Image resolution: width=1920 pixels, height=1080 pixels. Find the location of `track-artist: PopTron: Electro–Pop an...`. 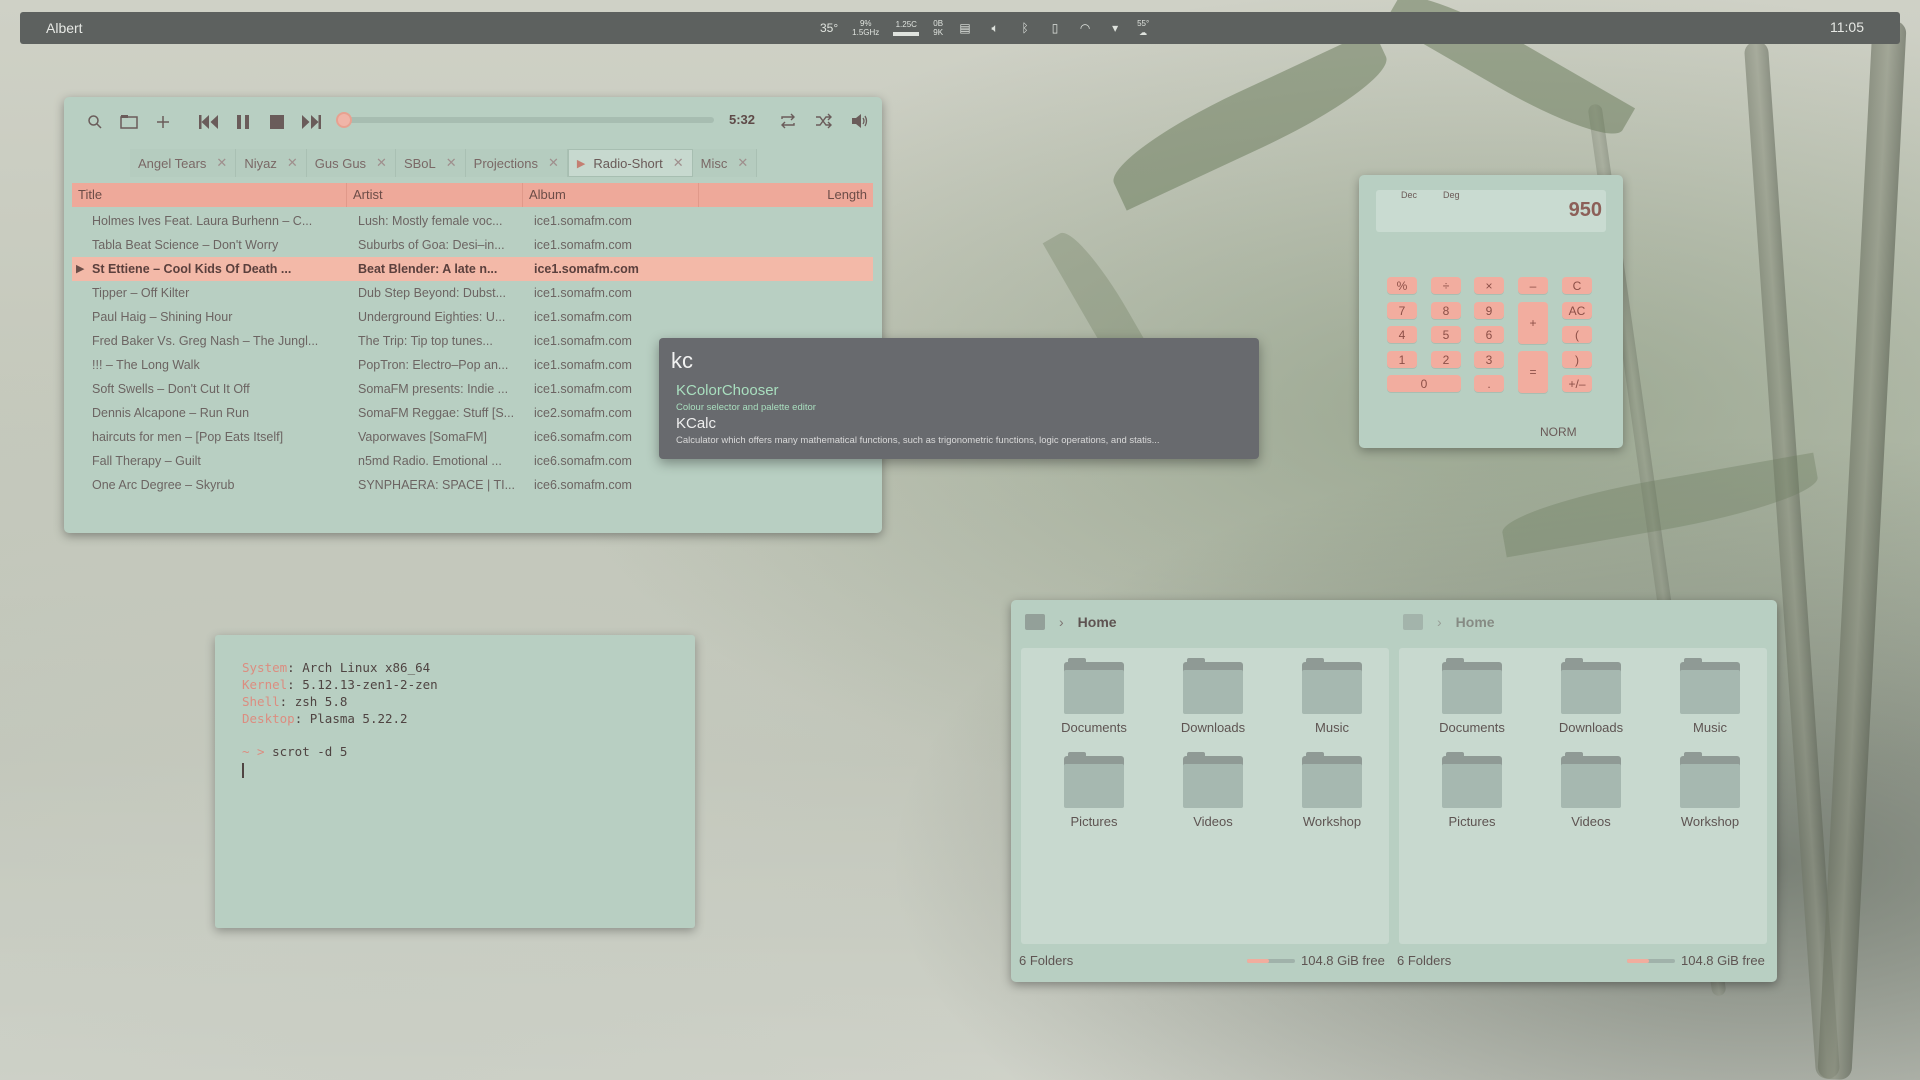

track-artist: PopTron: Electro–Pop an... is located at coordinates (433, 365).